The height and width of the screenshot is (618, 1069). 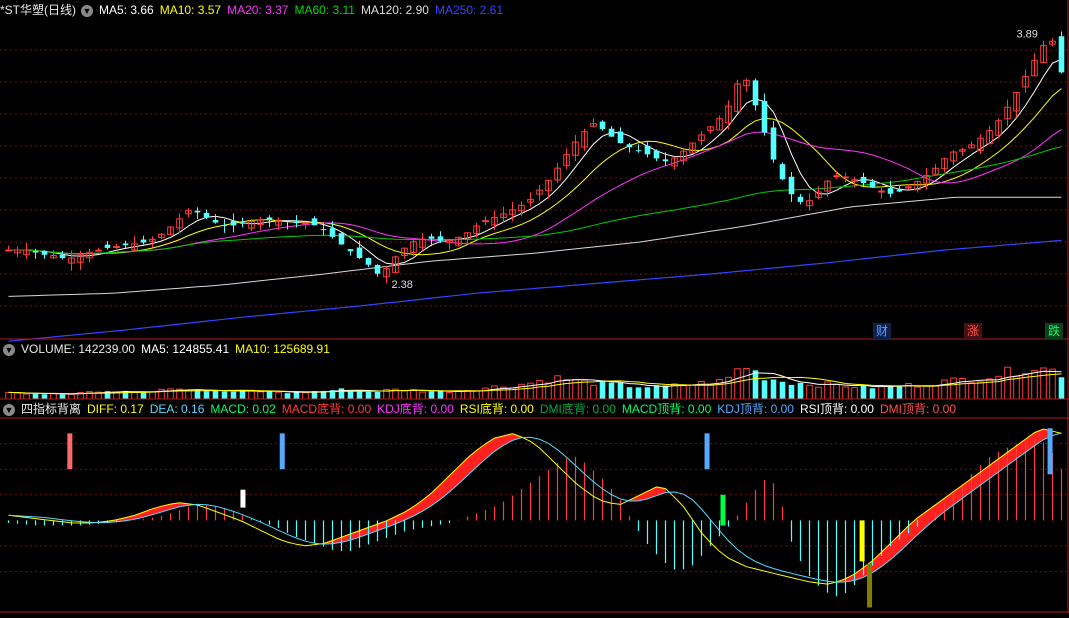 What do you see at coordinates (185, 349) in the screenshot?
I see `volume-ma5: MA5: 124855.41` at bounding box center [185, 349].